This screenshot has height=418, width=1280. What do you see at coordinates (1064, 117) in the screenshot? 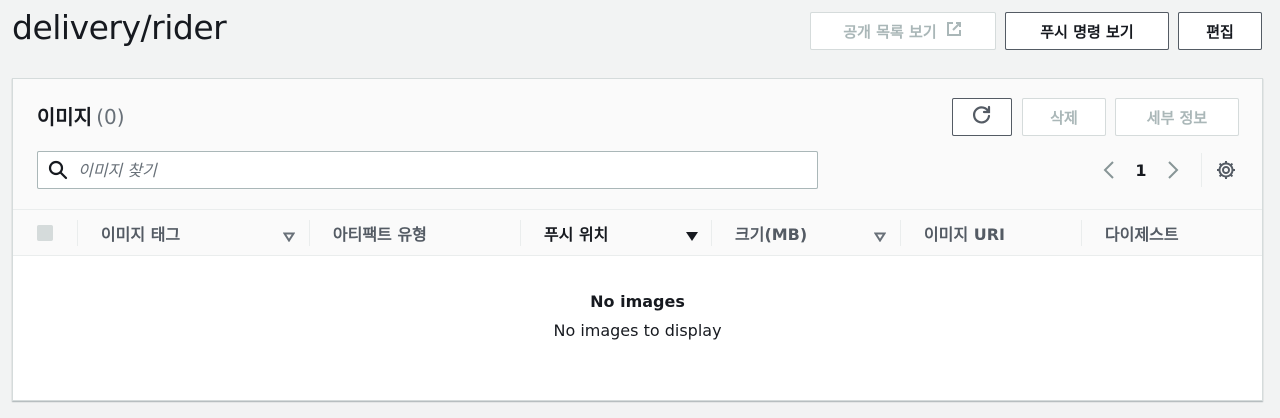
I see `delete-button: 삭제` at bounding box center [1064, 117].